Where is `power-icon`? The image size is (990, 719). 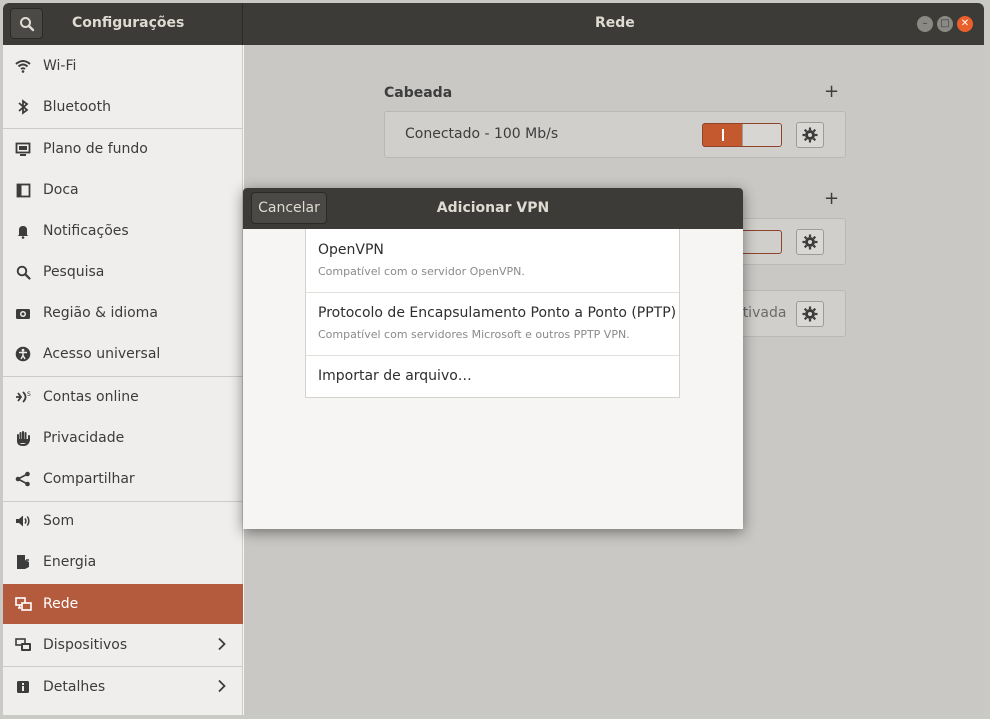 power-icon is located at coordinates (23, 562).